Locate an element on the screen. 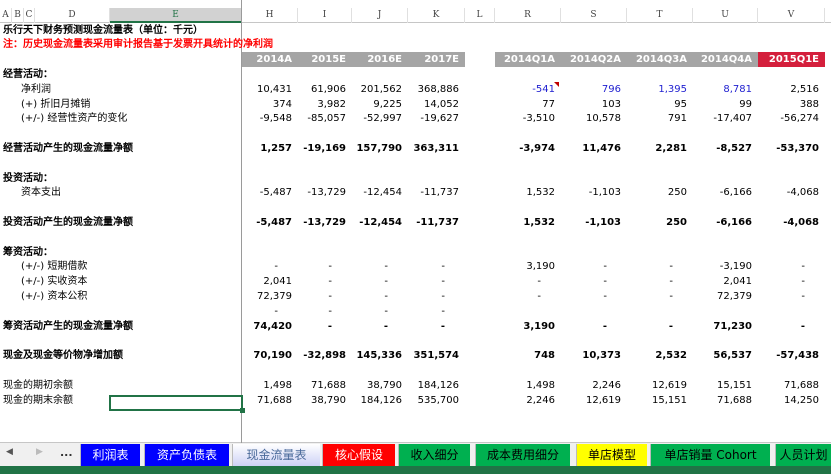  value-cell: 15,151 is located at coordinates (660, 400).